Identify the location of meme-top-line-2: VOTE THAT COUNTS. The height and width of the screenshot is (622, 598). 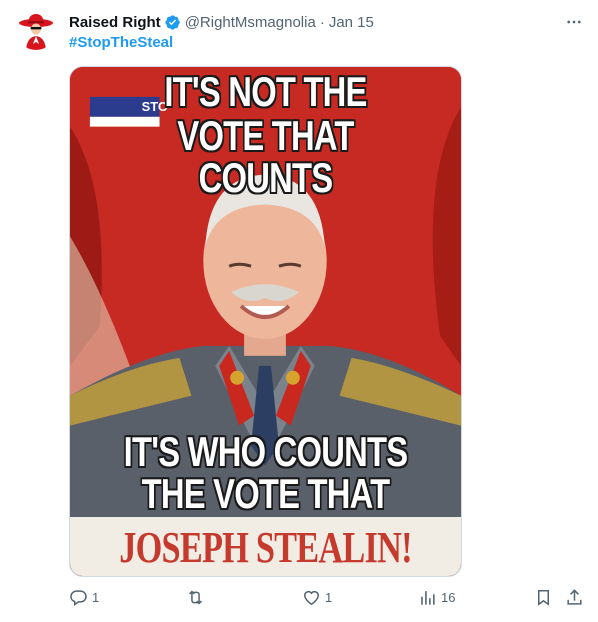
(265, 156).